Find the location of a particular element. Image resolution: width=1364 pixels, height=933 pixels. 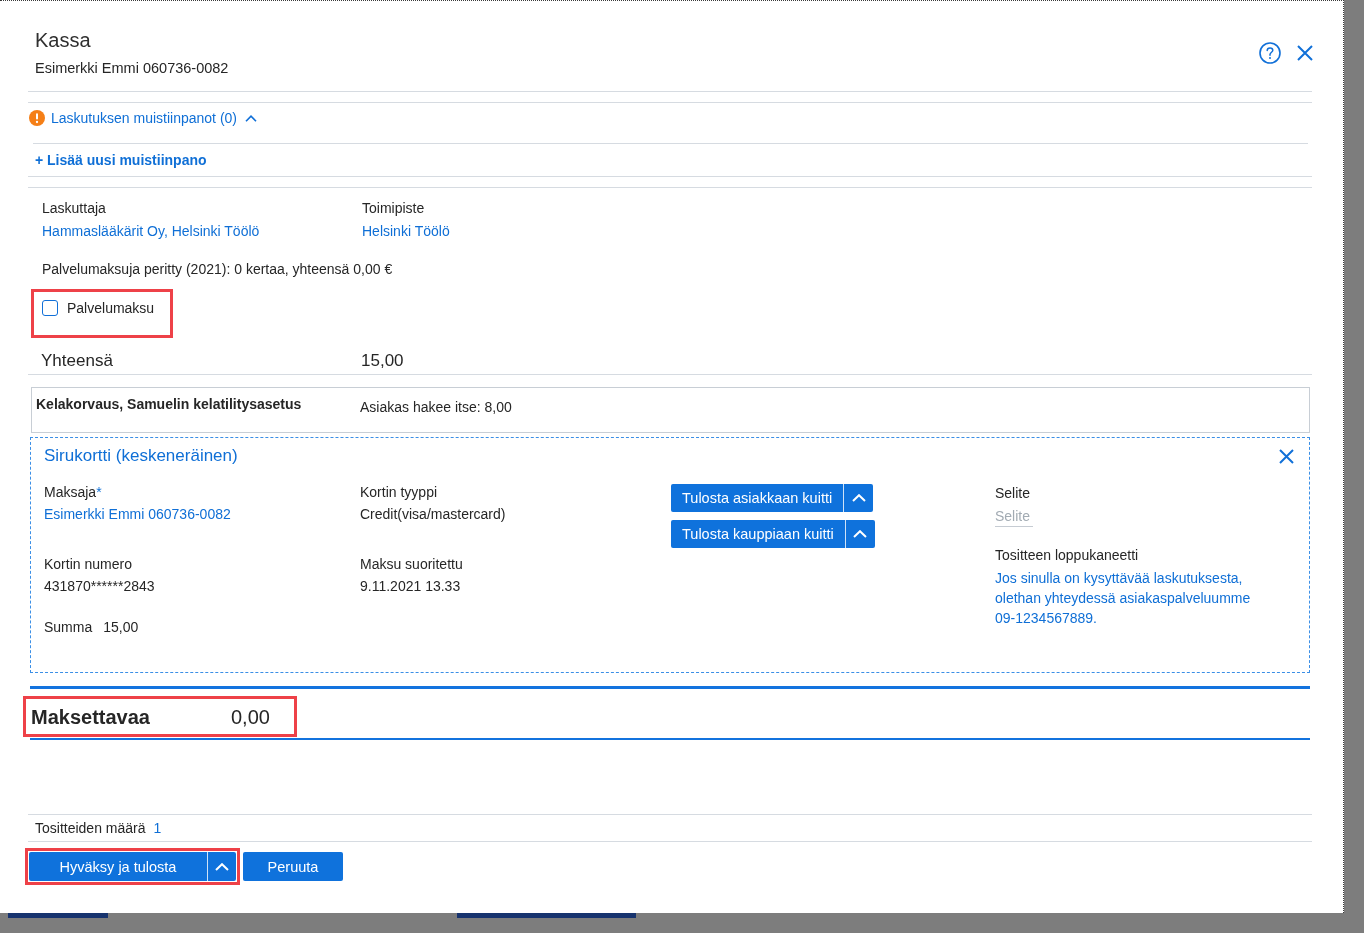

field-link: Helsinki Töölö is located at coordinates (406, 231).